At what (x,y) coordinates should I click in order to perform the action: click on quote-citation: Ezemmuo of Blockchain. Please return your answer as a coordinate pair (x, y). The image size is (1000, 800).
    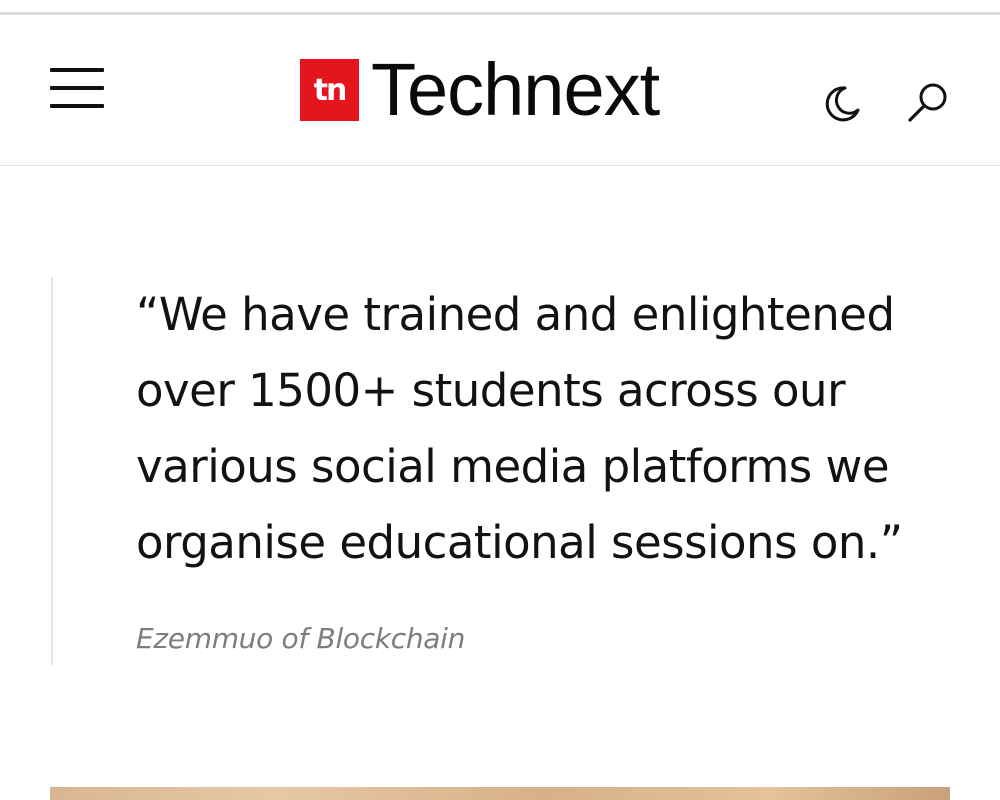
    Looking at the image, I should click on (301, 638).